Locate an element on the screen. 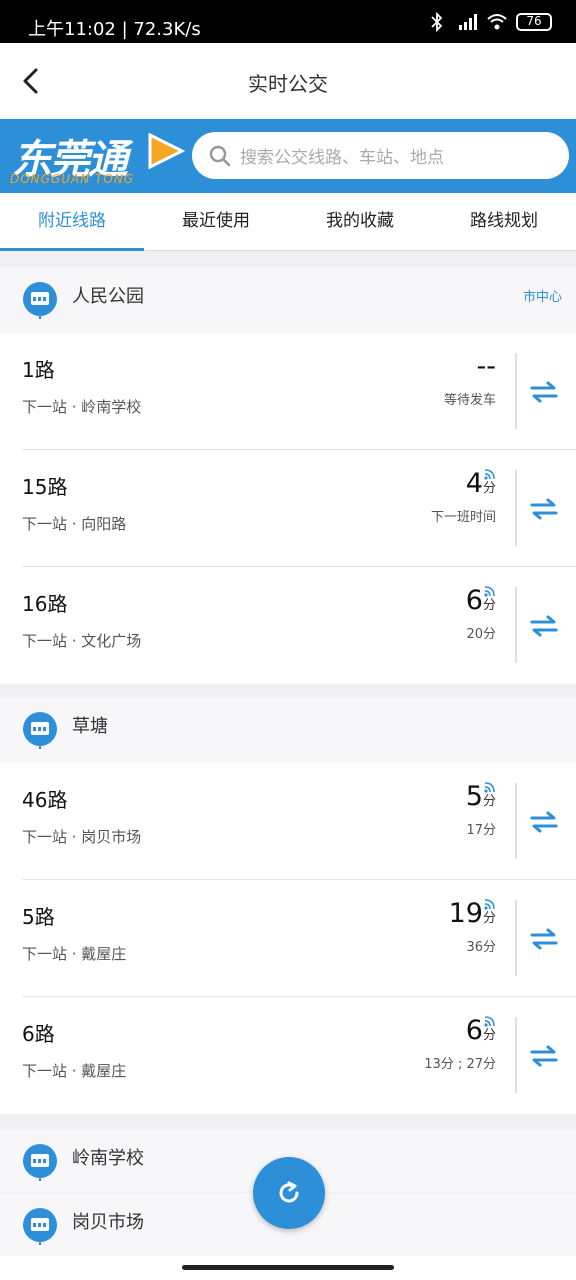 The height and width of the screenshot is (1280, 576). arrival-time: 19分 is located at coordinates (472, 913).